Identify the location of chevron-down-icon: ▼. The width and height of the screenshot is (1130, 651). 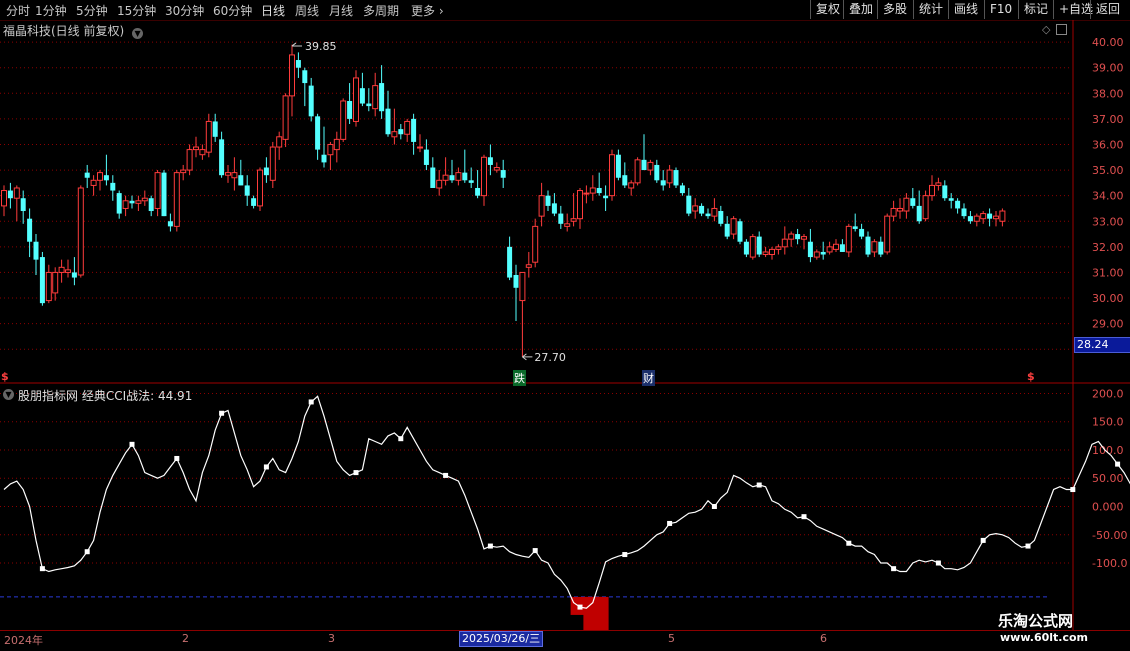
(138, 33).